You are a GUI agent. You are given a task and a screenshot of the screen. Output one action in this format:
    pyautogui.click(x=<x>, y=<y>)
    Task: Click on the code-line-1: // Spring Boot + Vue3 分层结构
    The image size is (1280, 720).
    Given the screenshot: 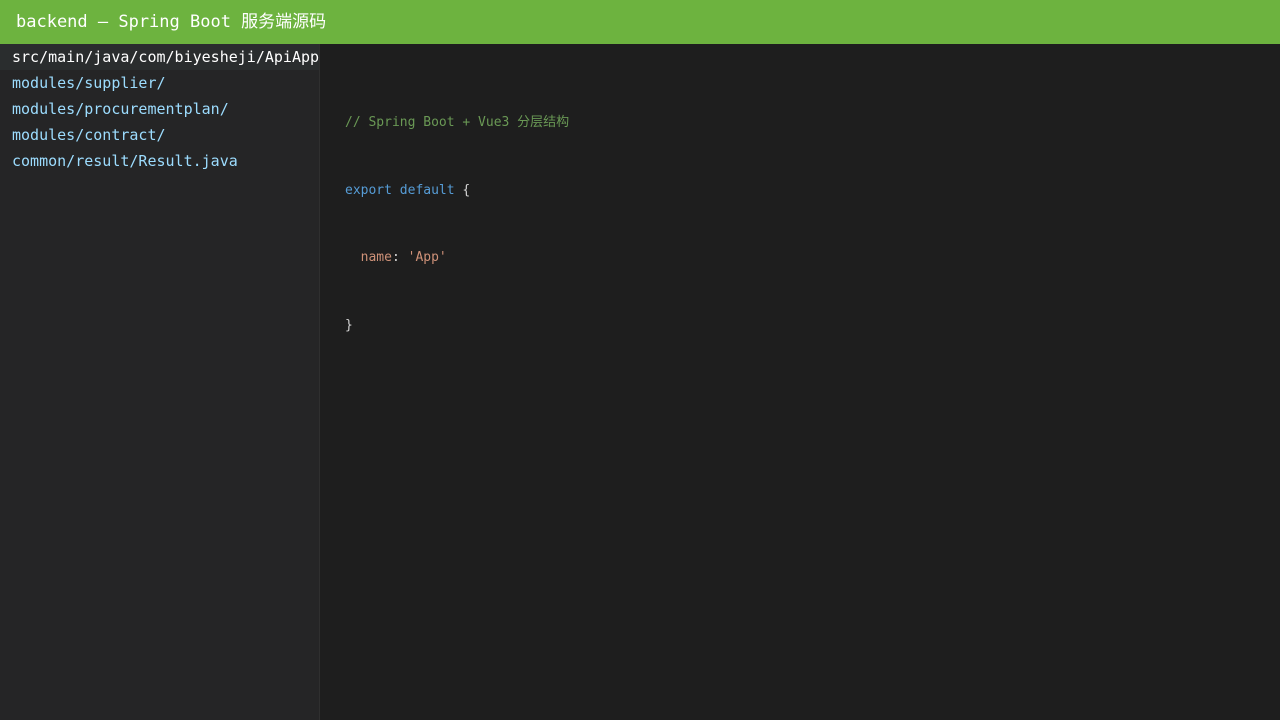 What is the action you would take?
    pyautogui.click(x=457, y=123)
    